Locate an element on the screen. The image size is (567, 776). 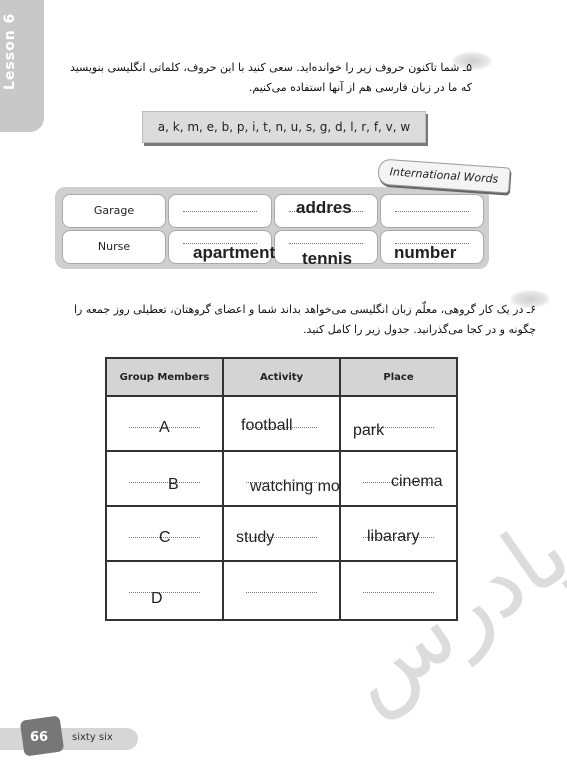
place-cell: cinema is located at coordinates (417, 481).